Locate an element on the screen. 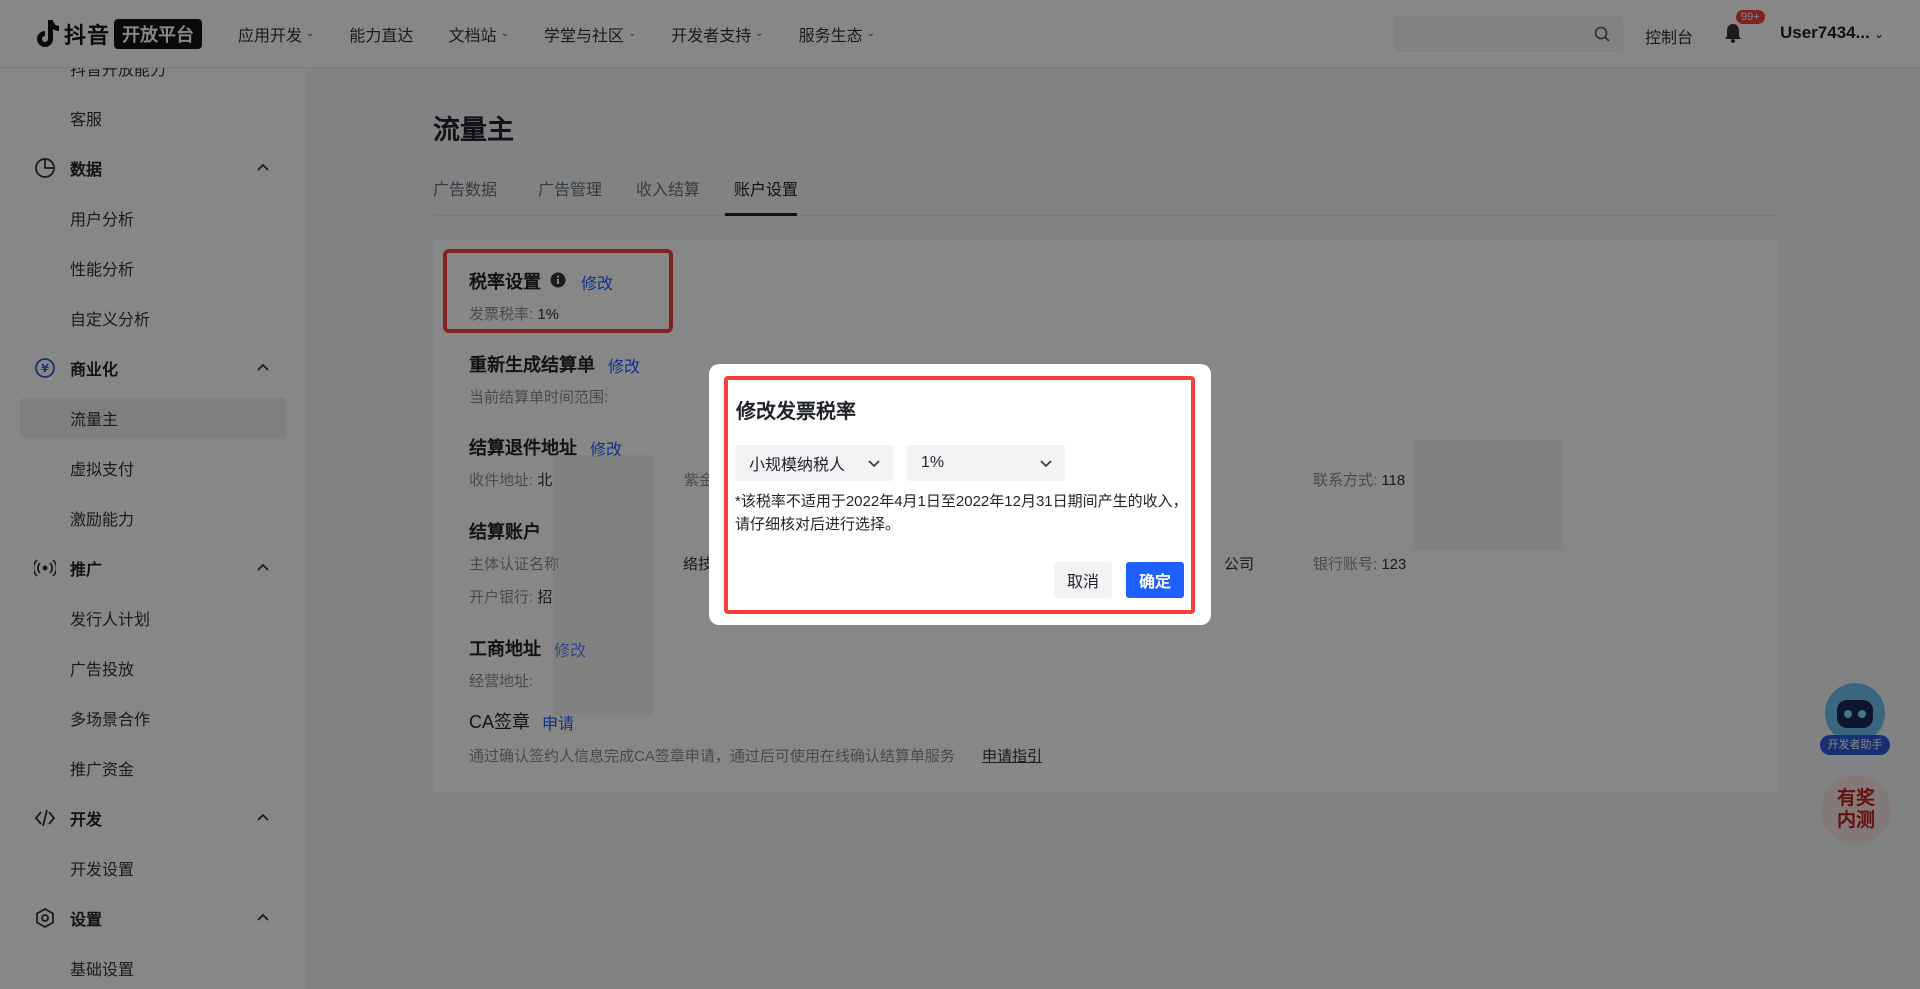 The height and width of the screenshot is (989, 1920). modal-title: 修改发票税率 is located at coordinates (796, 412).